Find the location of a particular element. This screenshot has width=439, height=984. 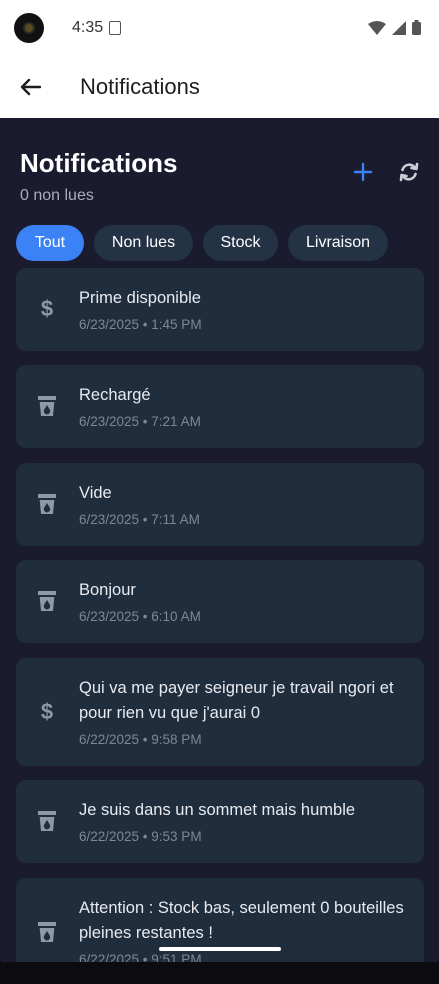

notification-item: $ Prime disponible 6/23/2025 • 1:45 PM is located at coordinates (220, 309).